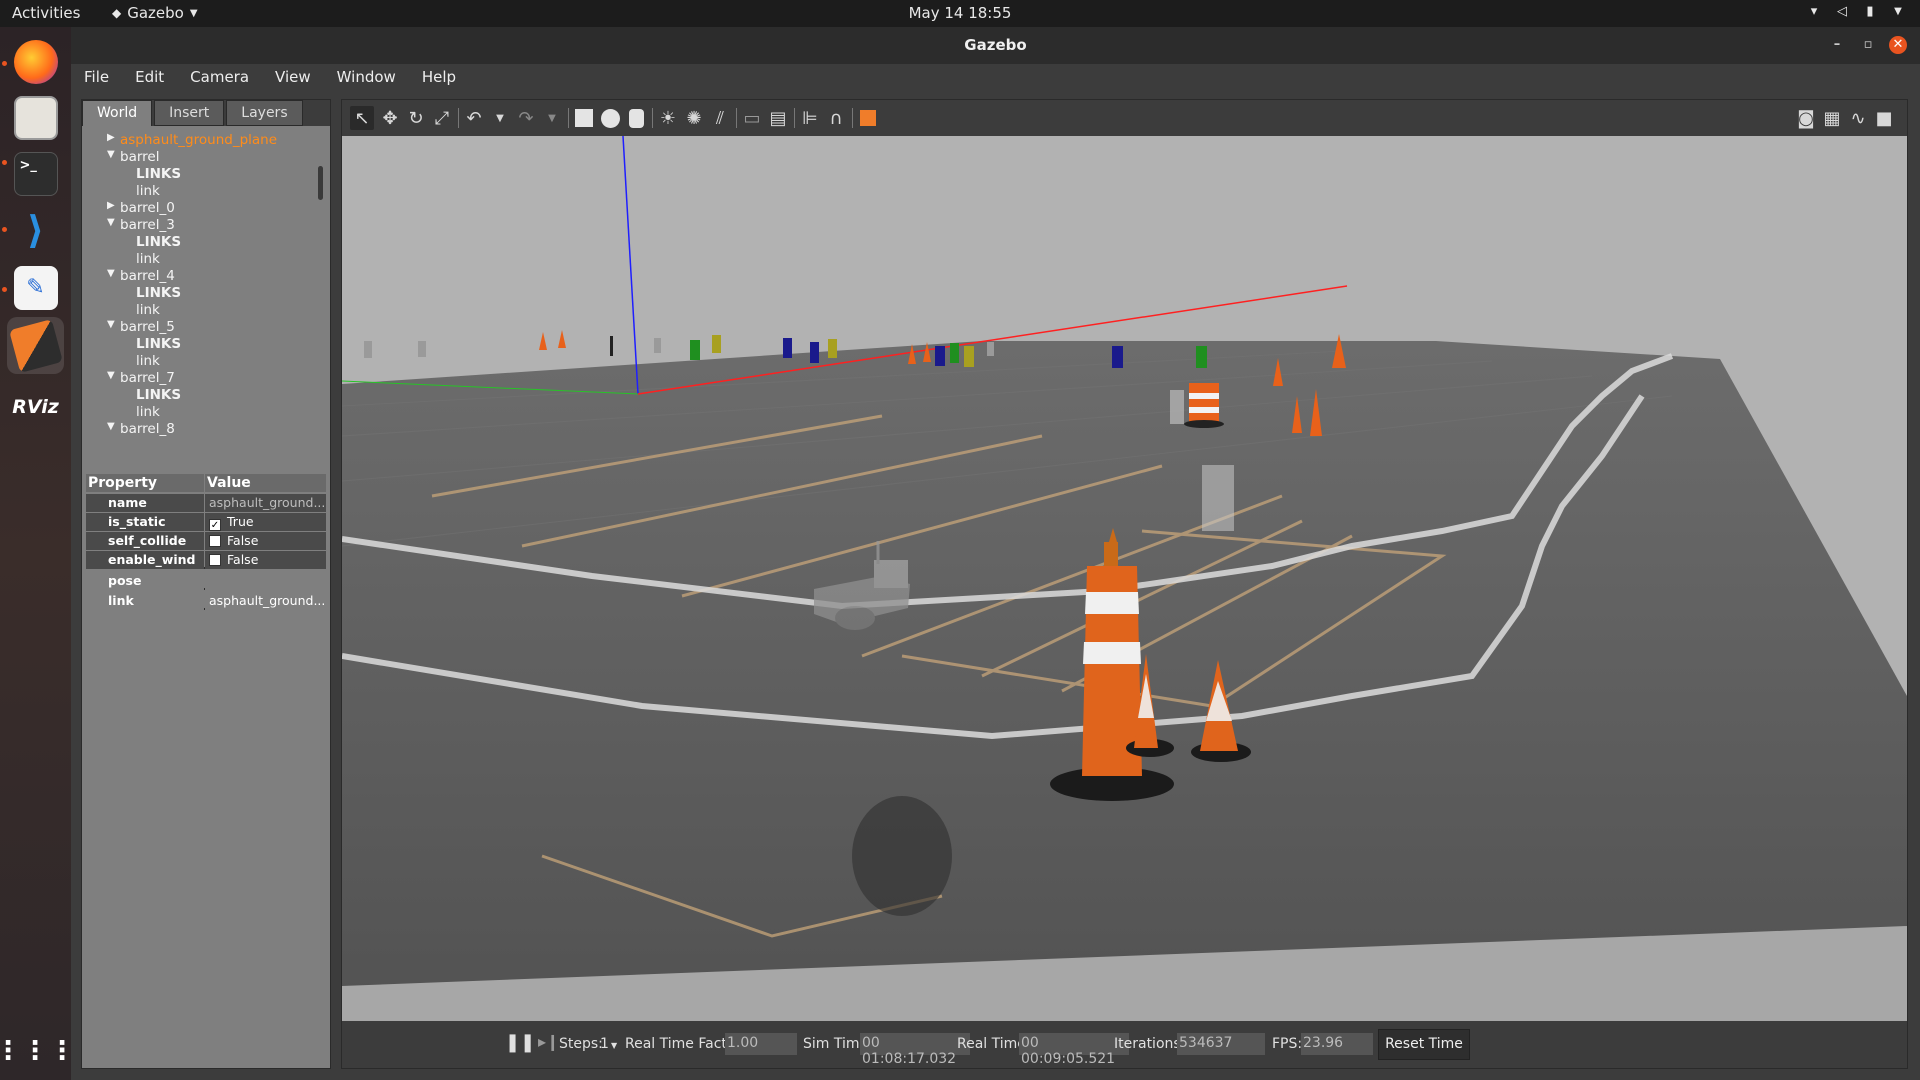  Describe the element at coordinates (117, 113) in the screenshot. I see `tab-world: World` at that location.